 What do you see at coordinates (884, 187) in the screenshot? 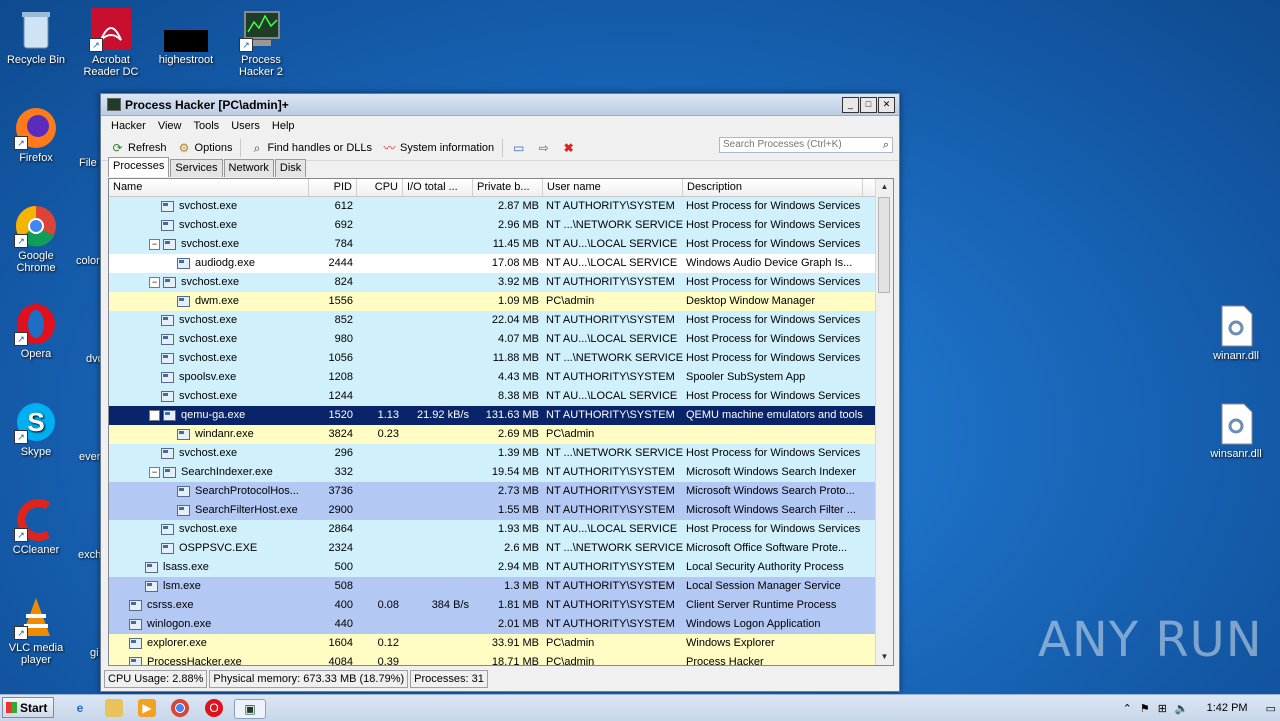
I see `scroll-up-arrow-icon: ▲` at bounding box center [884, 187].